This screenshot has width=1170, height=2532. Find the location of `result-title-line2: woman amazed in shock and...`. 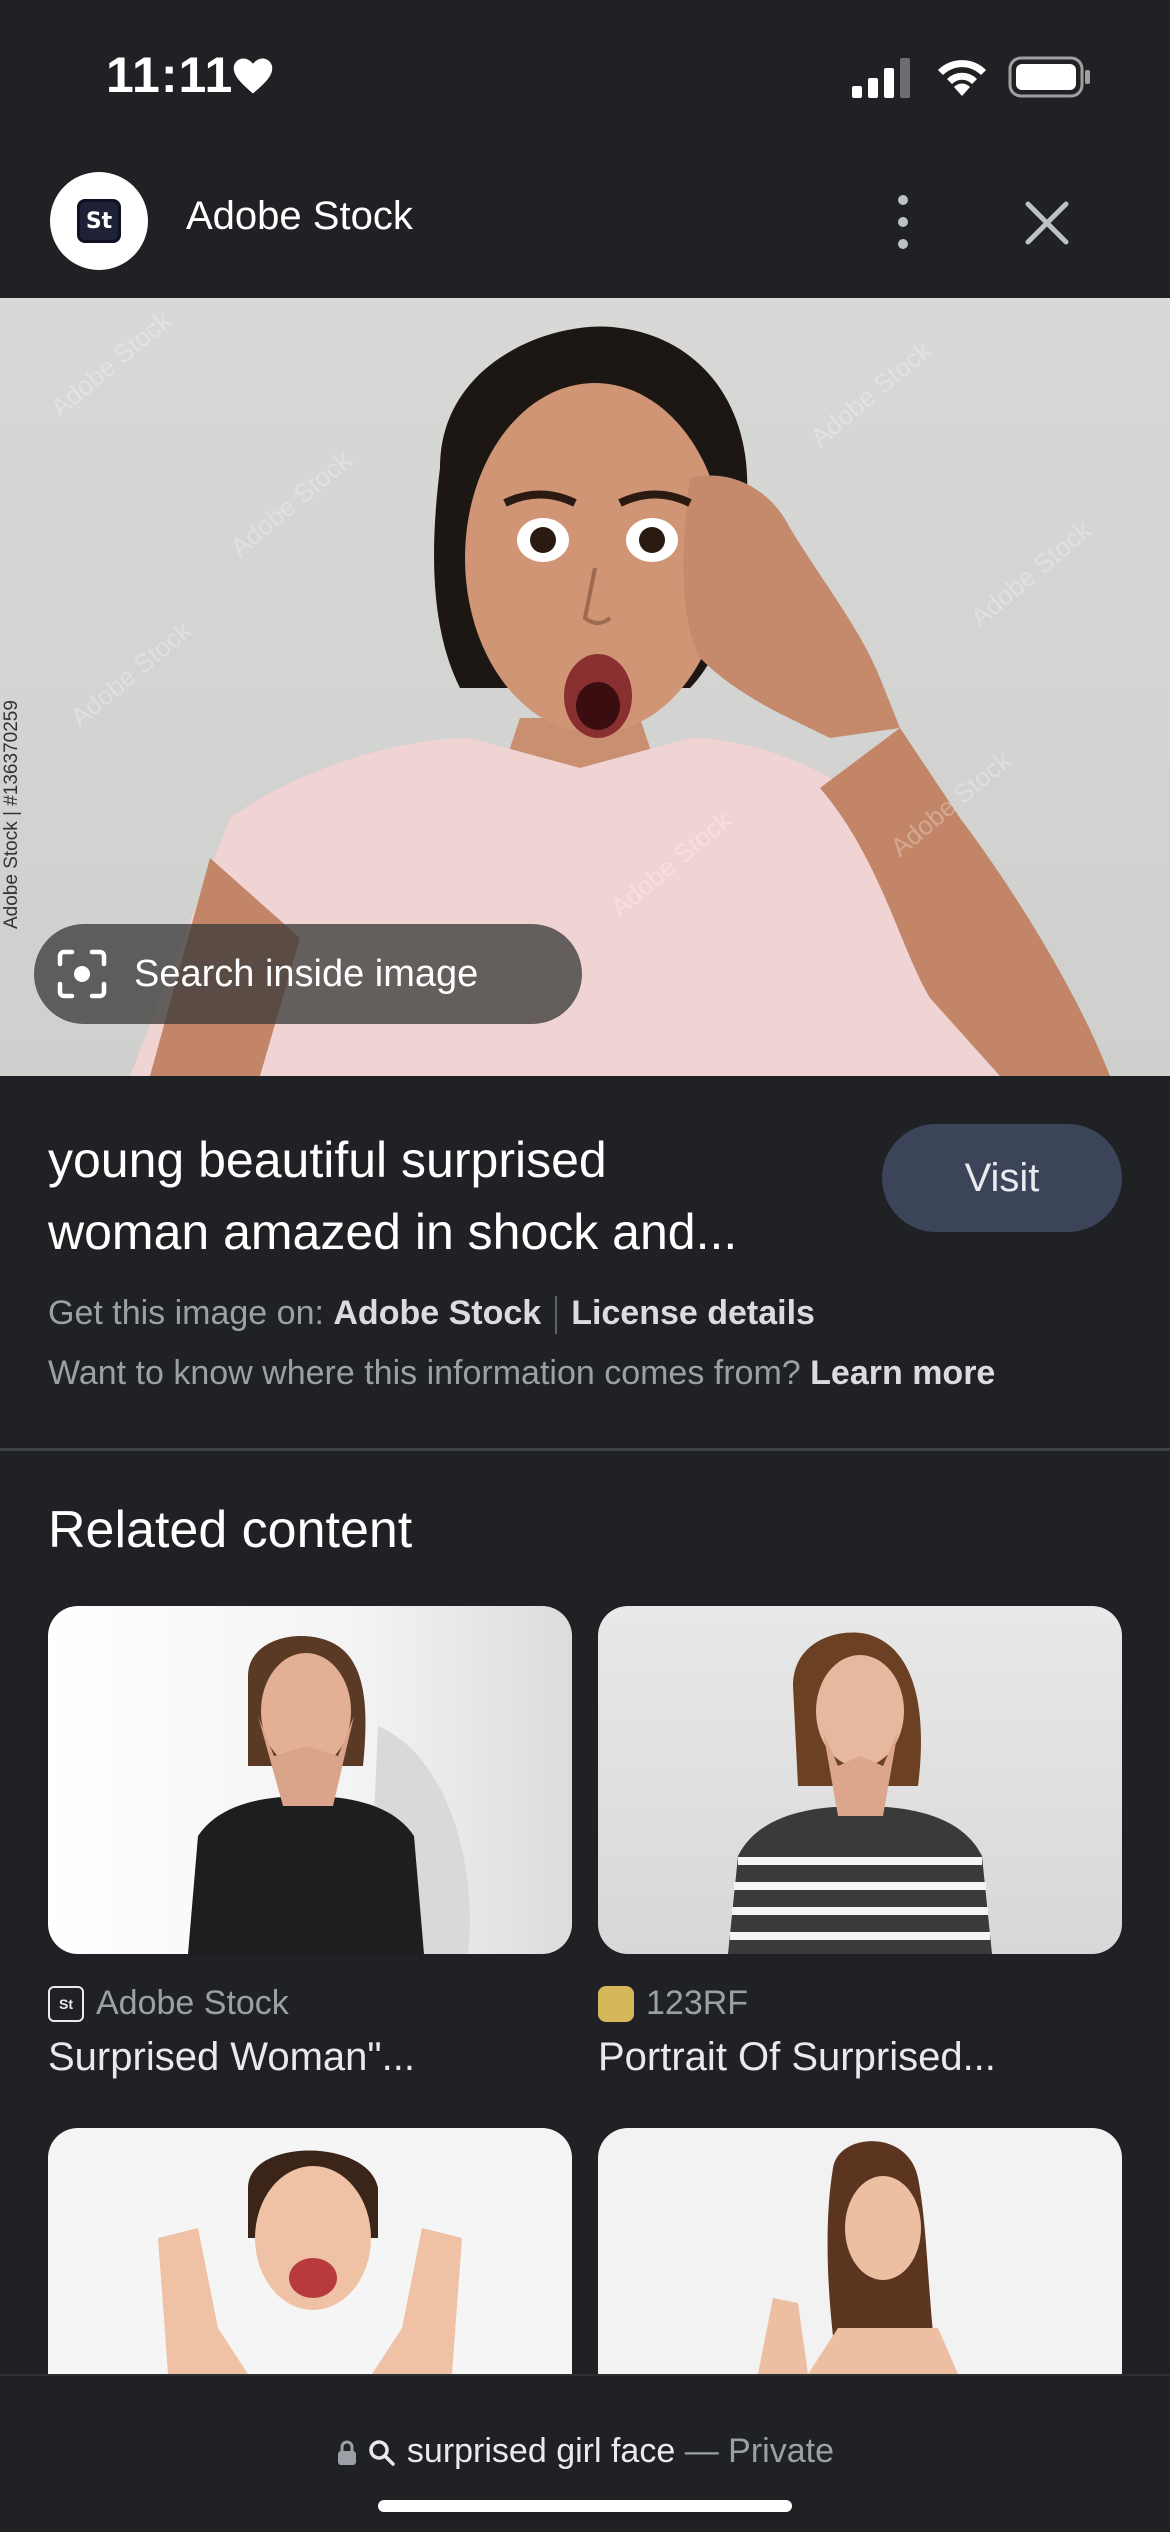

result-title-line2: woman amazed in shock and... is located at coordinates (393, 1232).